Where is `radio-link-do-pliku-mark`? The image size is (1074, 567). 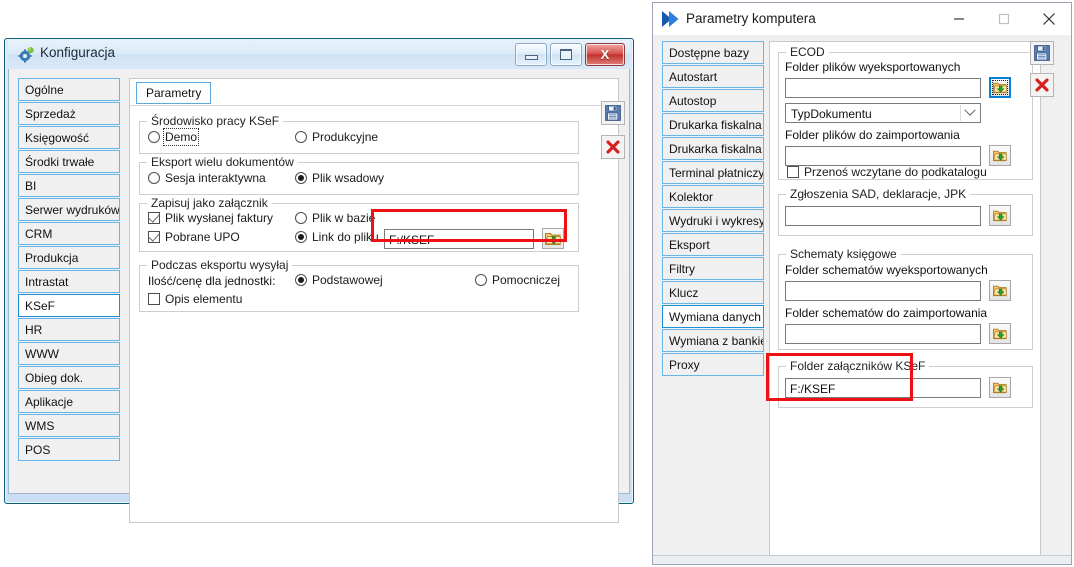
radio-link-do-pliku-mark is located at coordinates (301, 237).